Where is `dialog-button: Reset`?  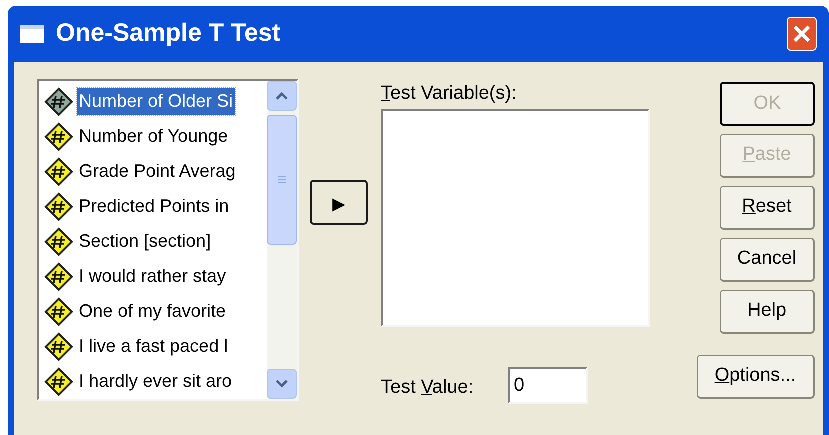 dialog-button: Reset is located at coordinates (767, 208).